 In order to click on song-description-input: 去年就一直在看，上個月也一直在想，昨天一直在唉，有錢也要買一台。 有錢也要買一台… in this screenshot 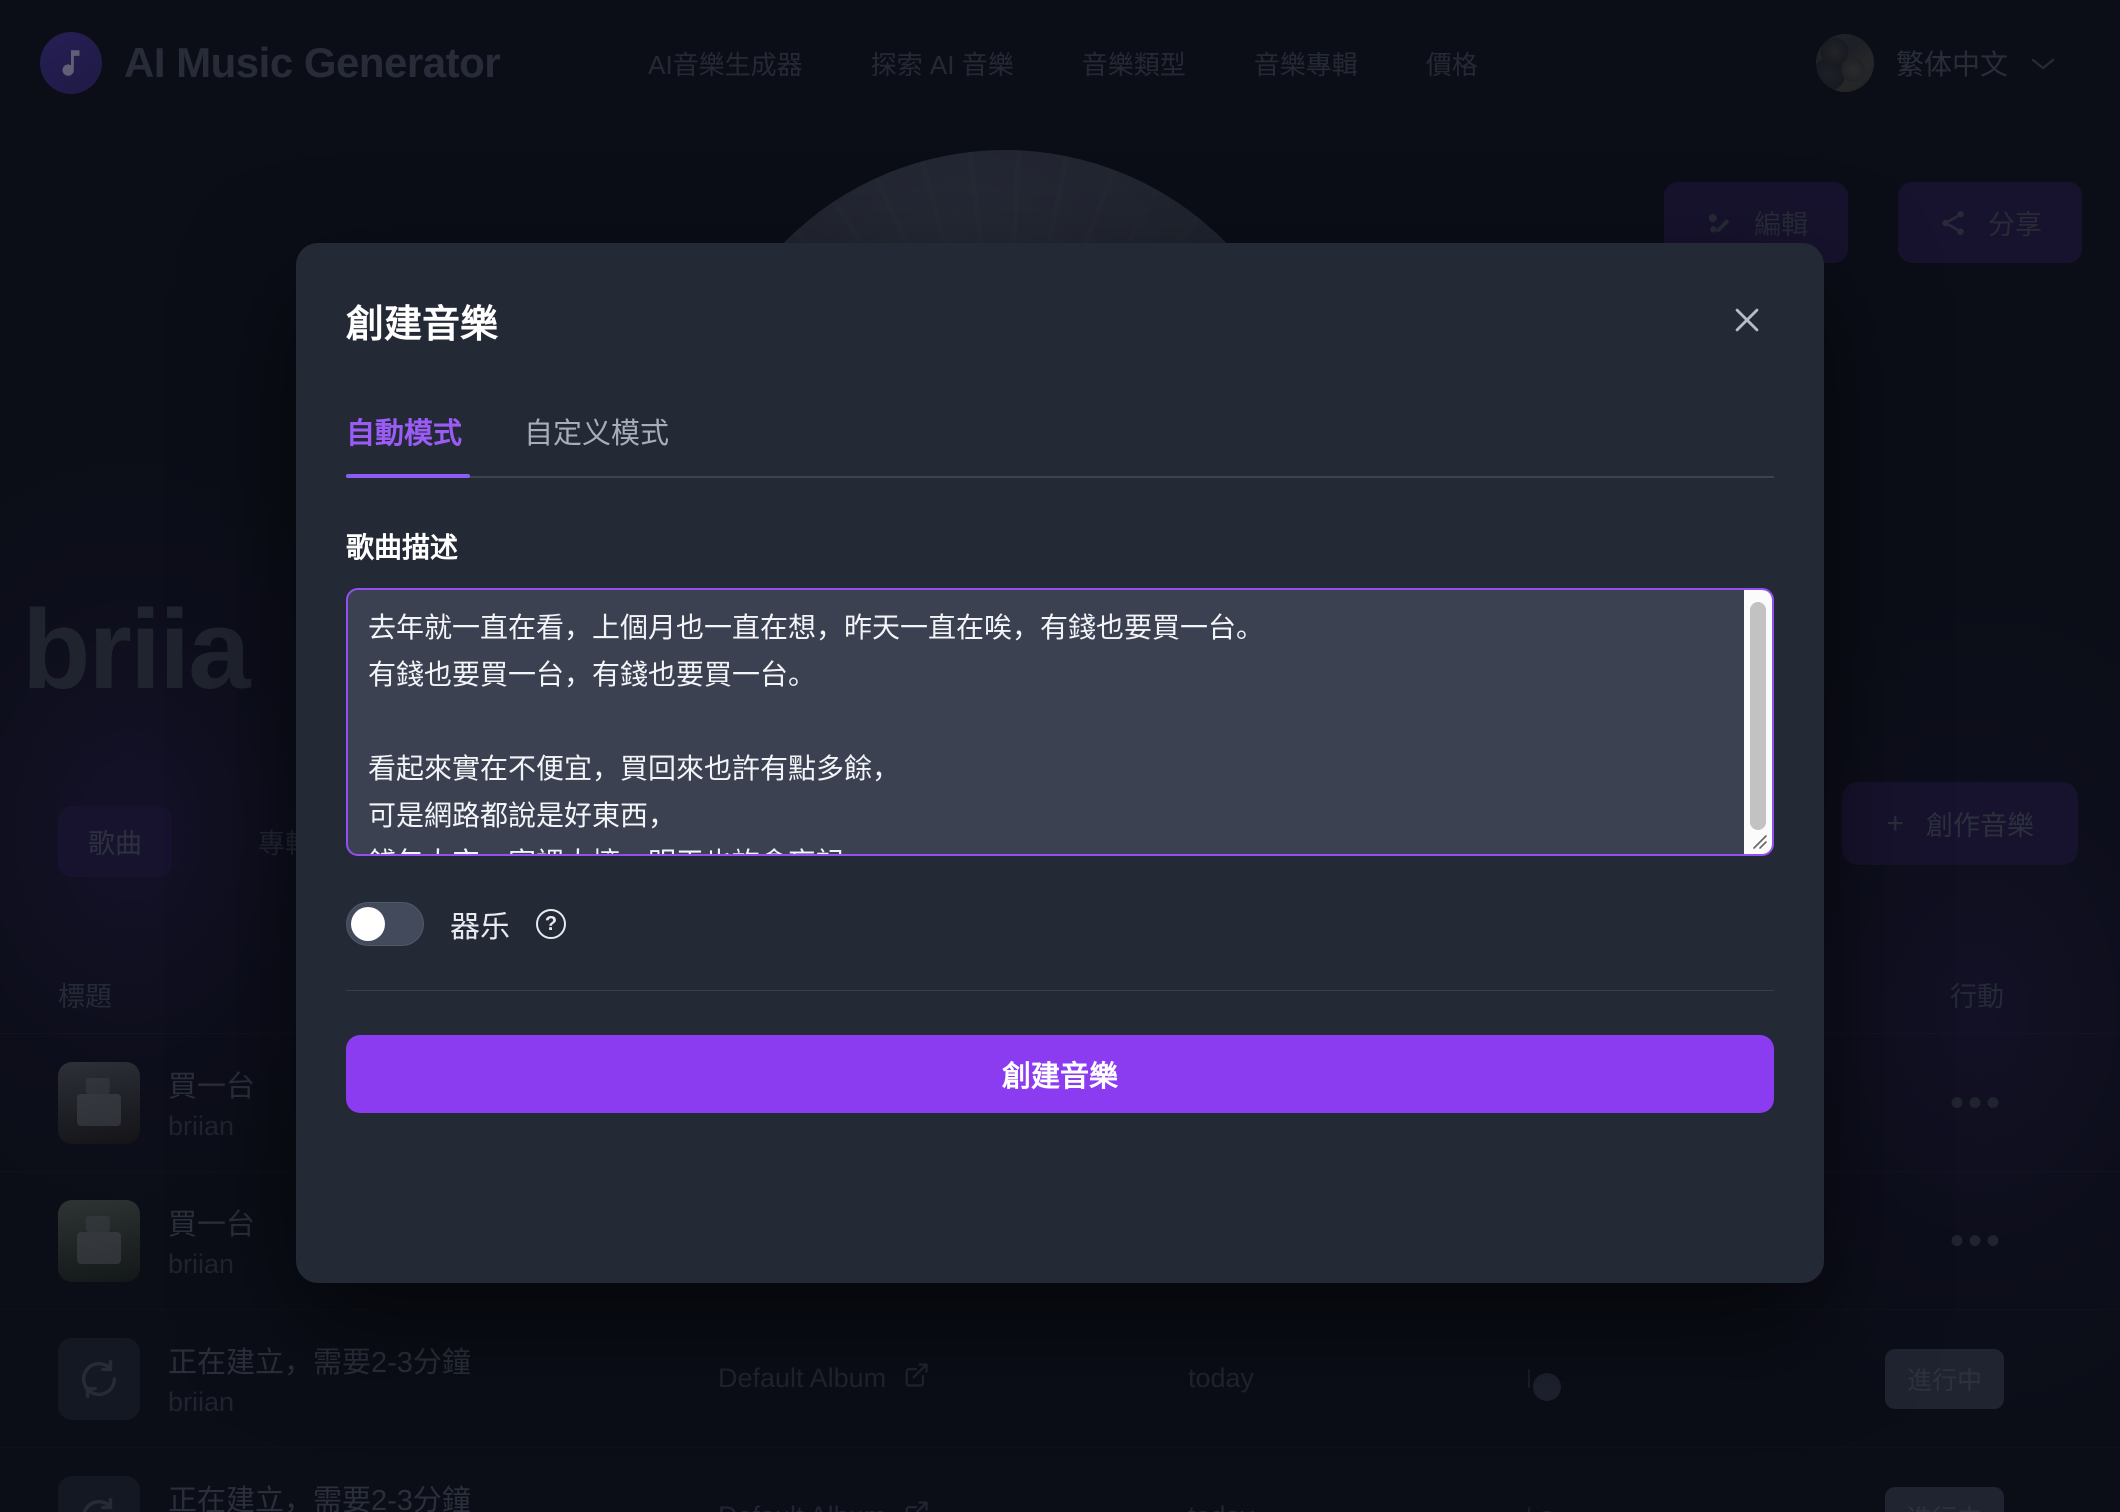, I will do `click(1052, 729)`.